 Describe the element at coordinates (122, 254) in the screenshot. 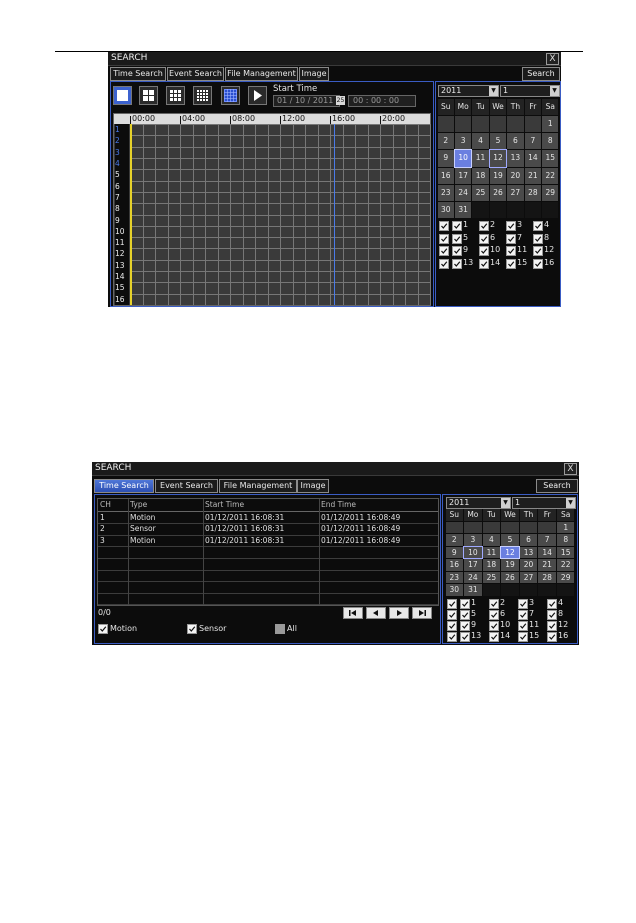

I see `channel-label: 12` at that location.